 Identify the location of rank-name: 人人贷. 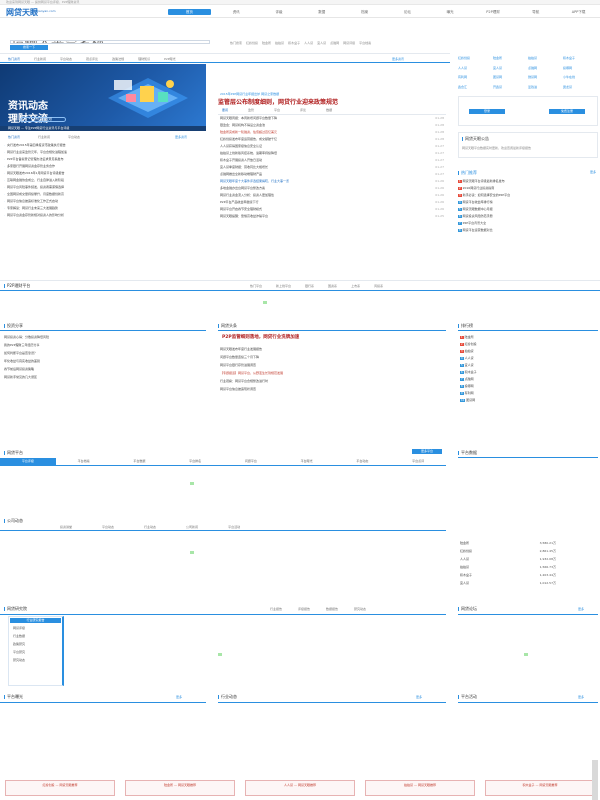
(469, 358).